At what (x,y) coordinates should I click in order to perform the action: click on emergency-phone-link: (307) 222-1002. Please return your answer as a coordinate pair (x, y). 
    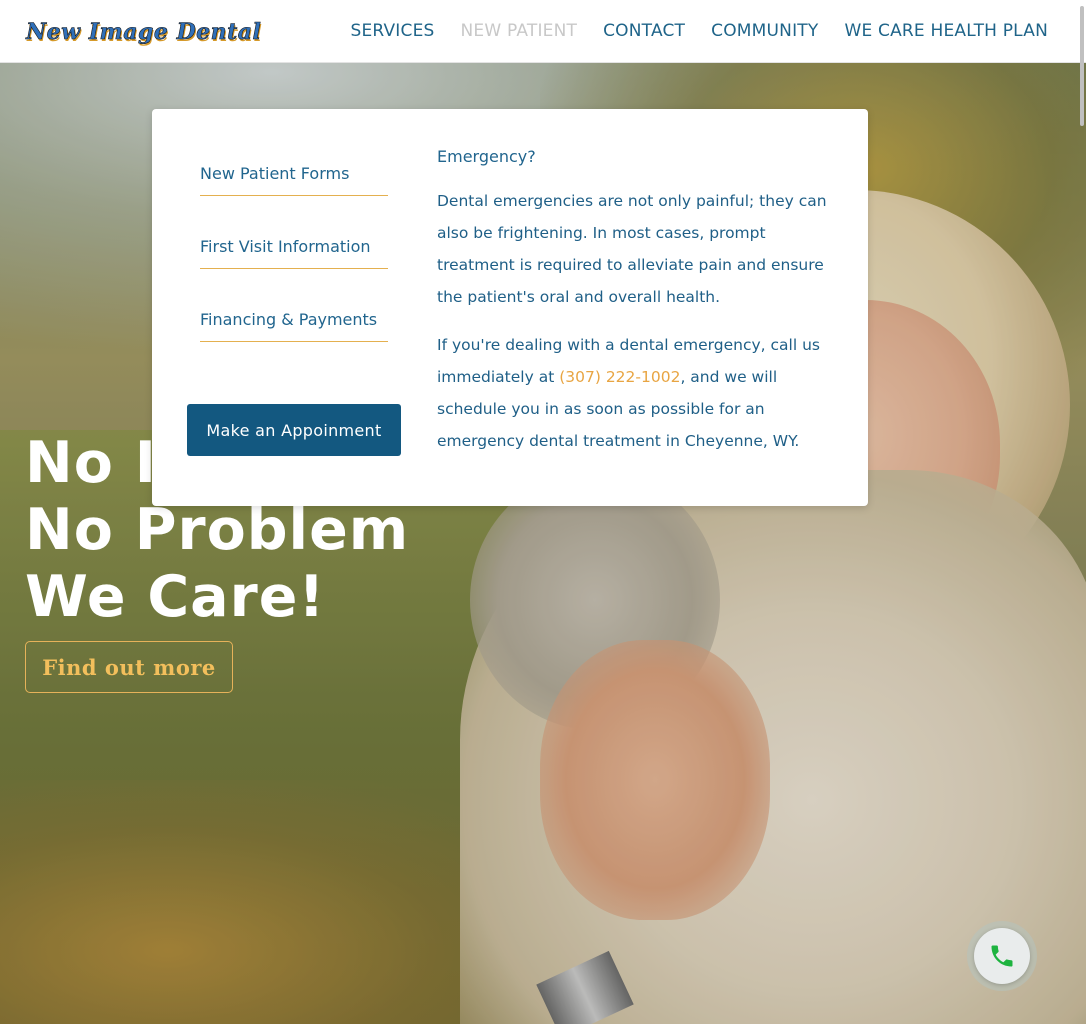
    Looking at the image, I should click on (619, 377).